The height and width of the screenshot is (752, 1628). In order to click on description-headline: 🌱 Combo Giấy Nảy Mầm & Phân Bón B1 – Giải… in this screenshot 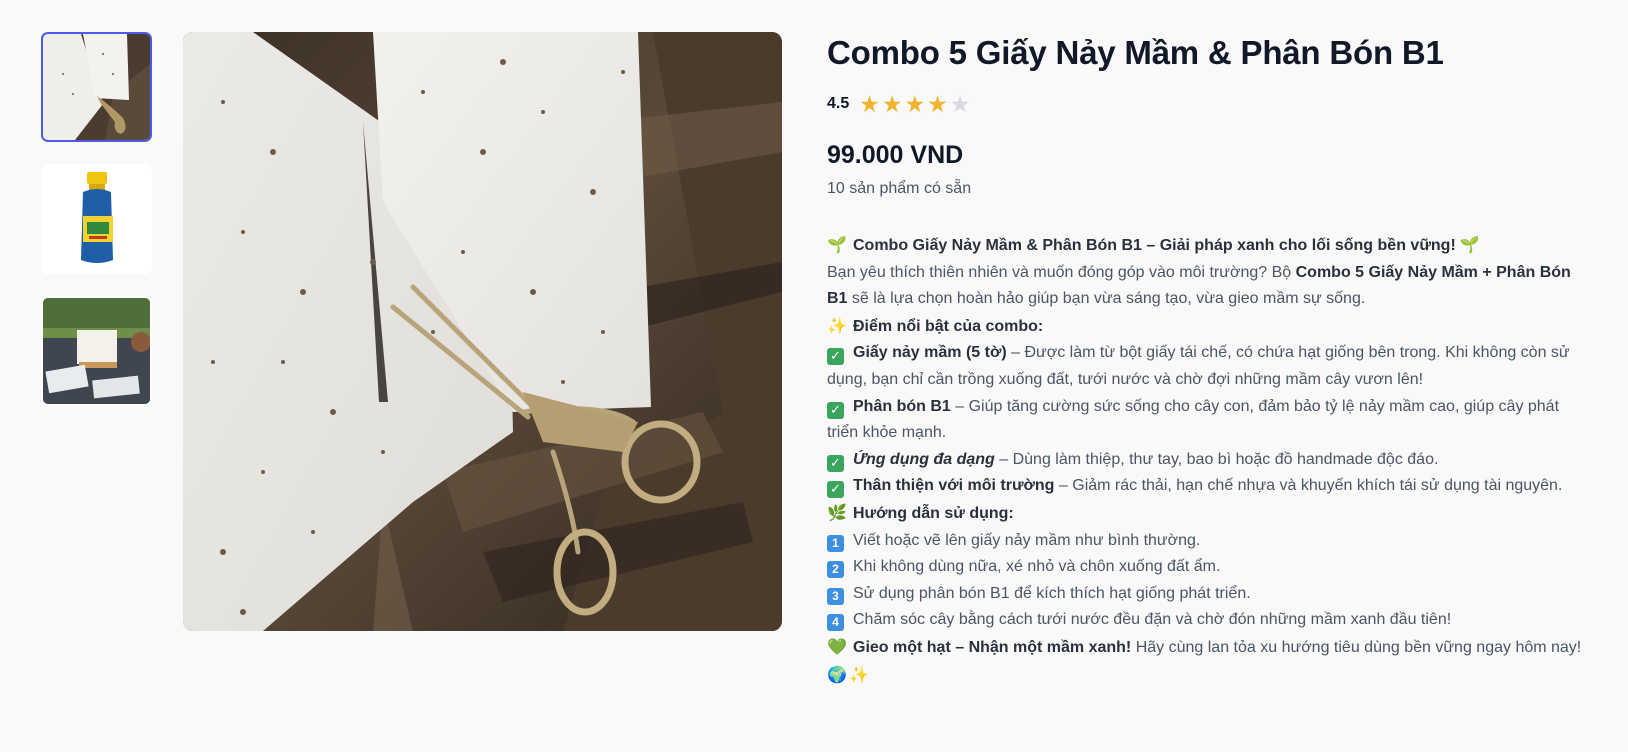, I will do `click(1207, 246)`.